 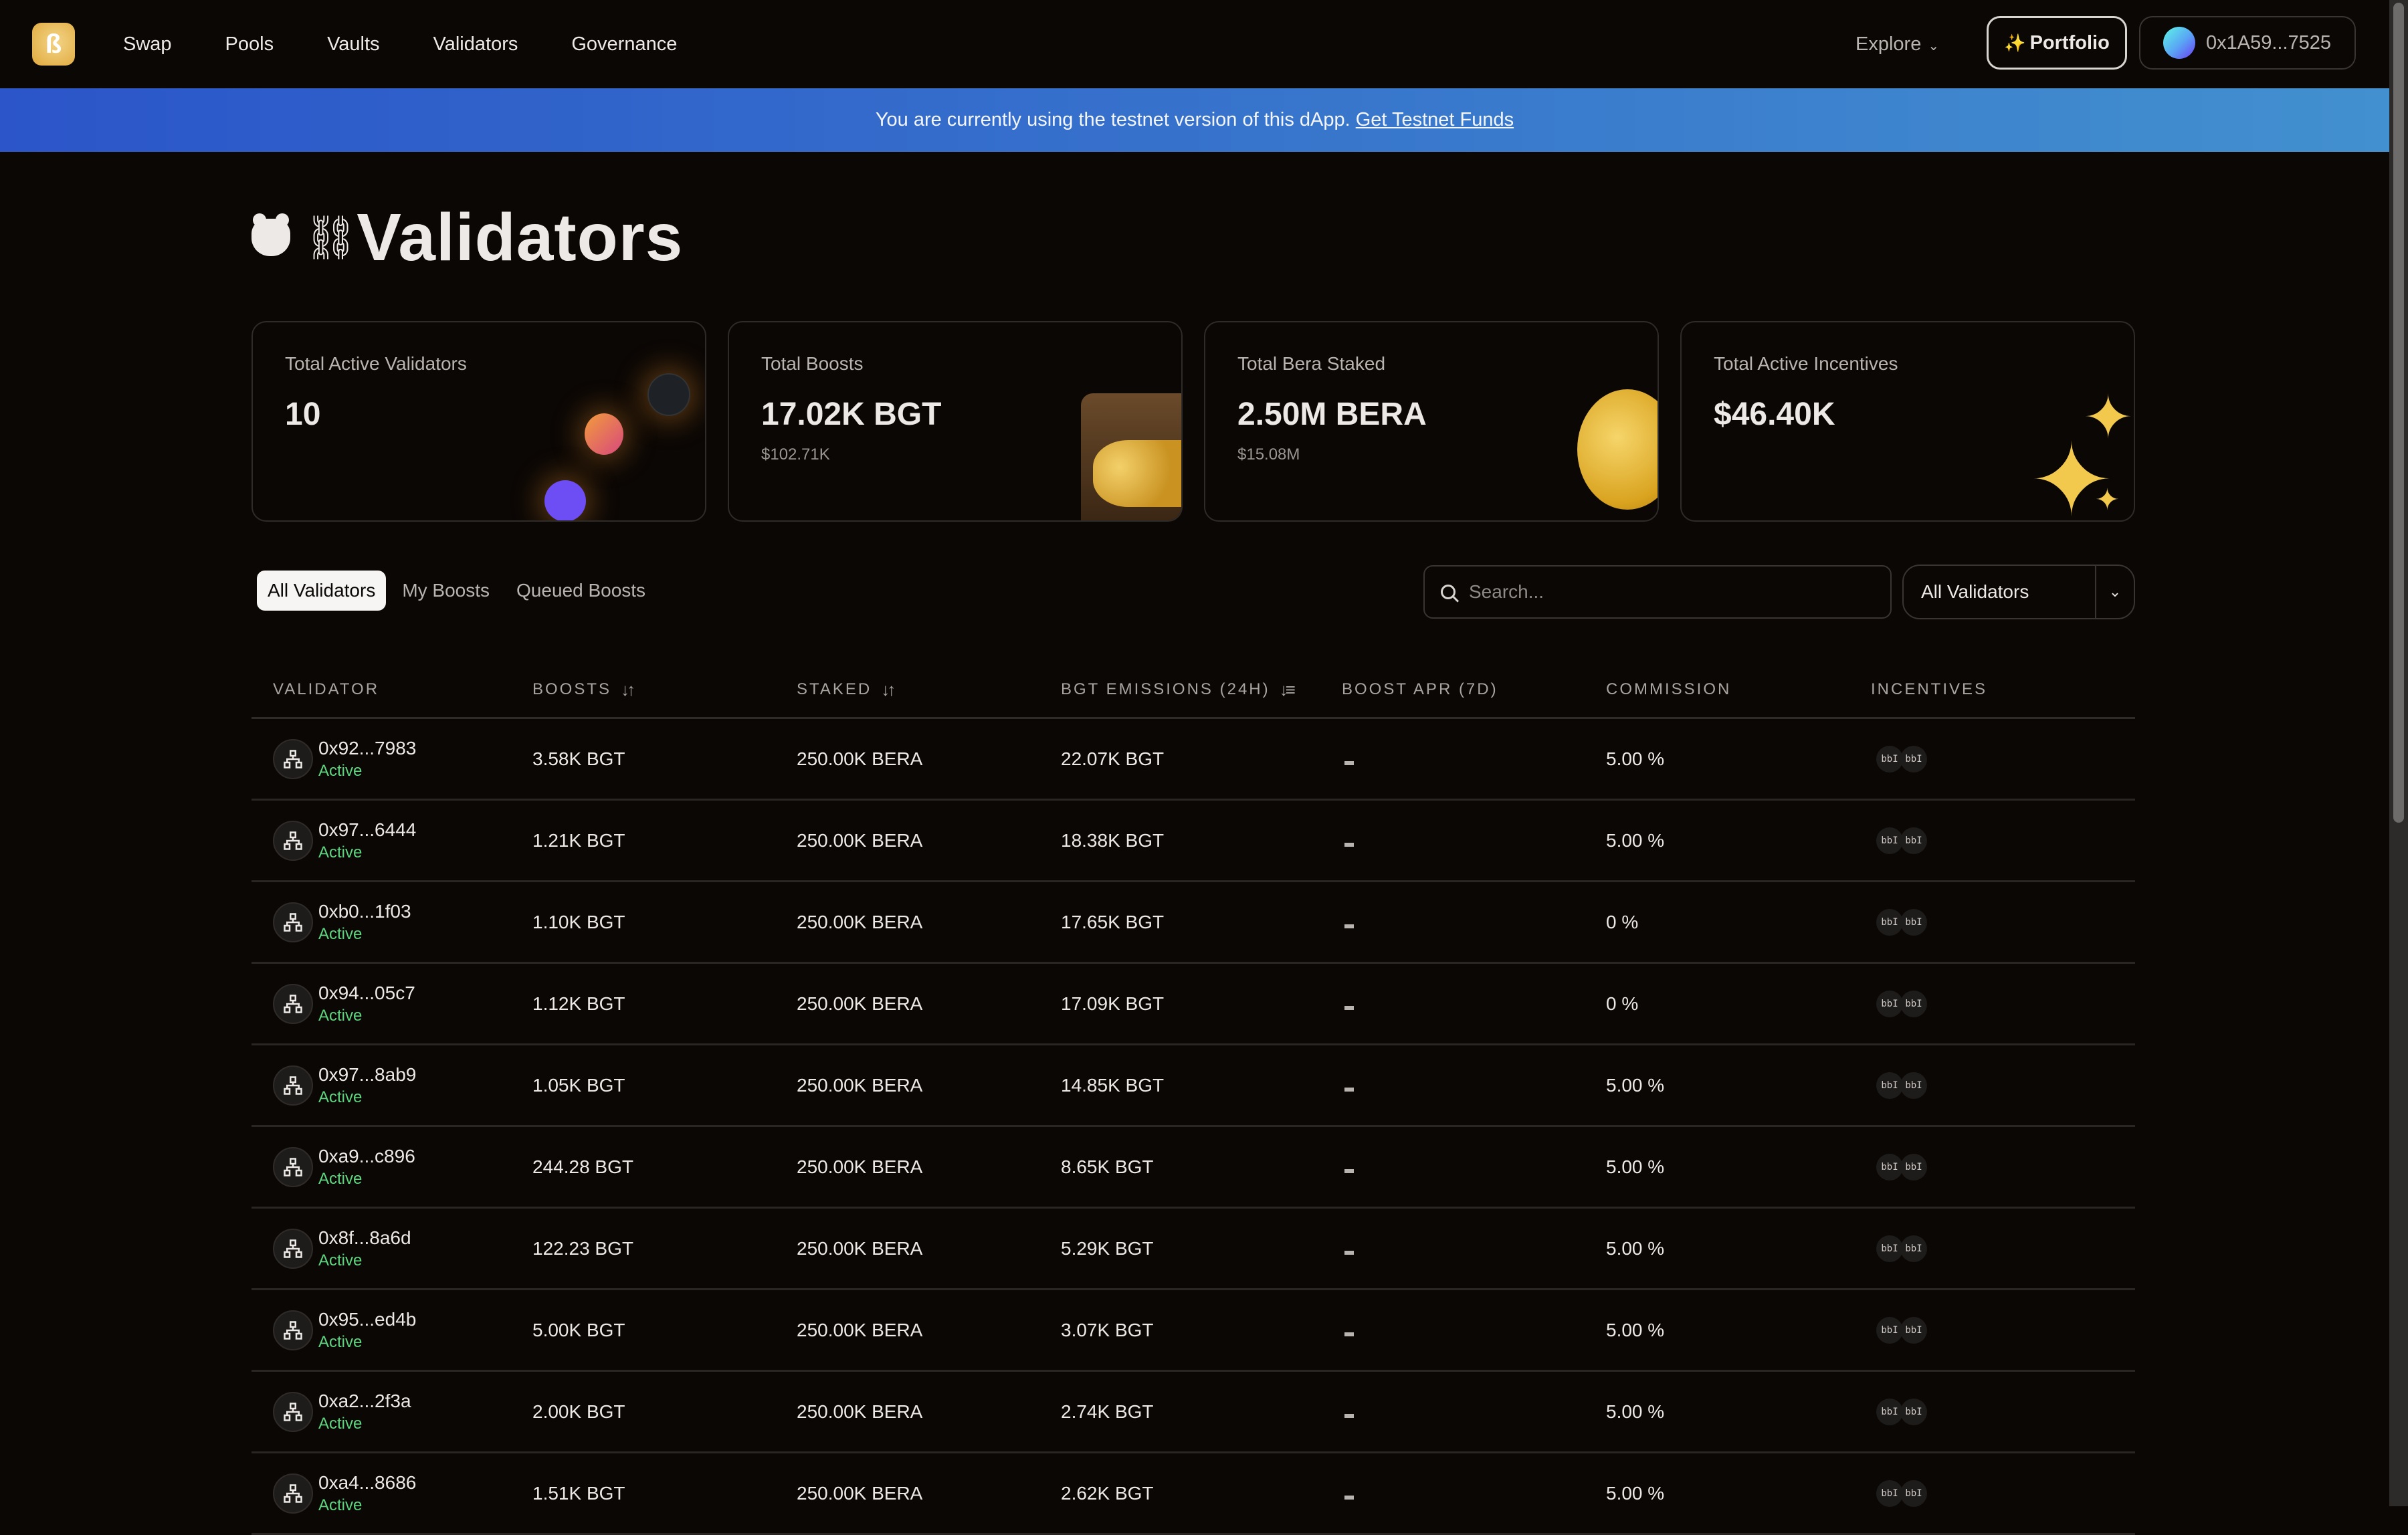 I want to click on validator-address: 0x97...6444, so click(x=367, y=830).